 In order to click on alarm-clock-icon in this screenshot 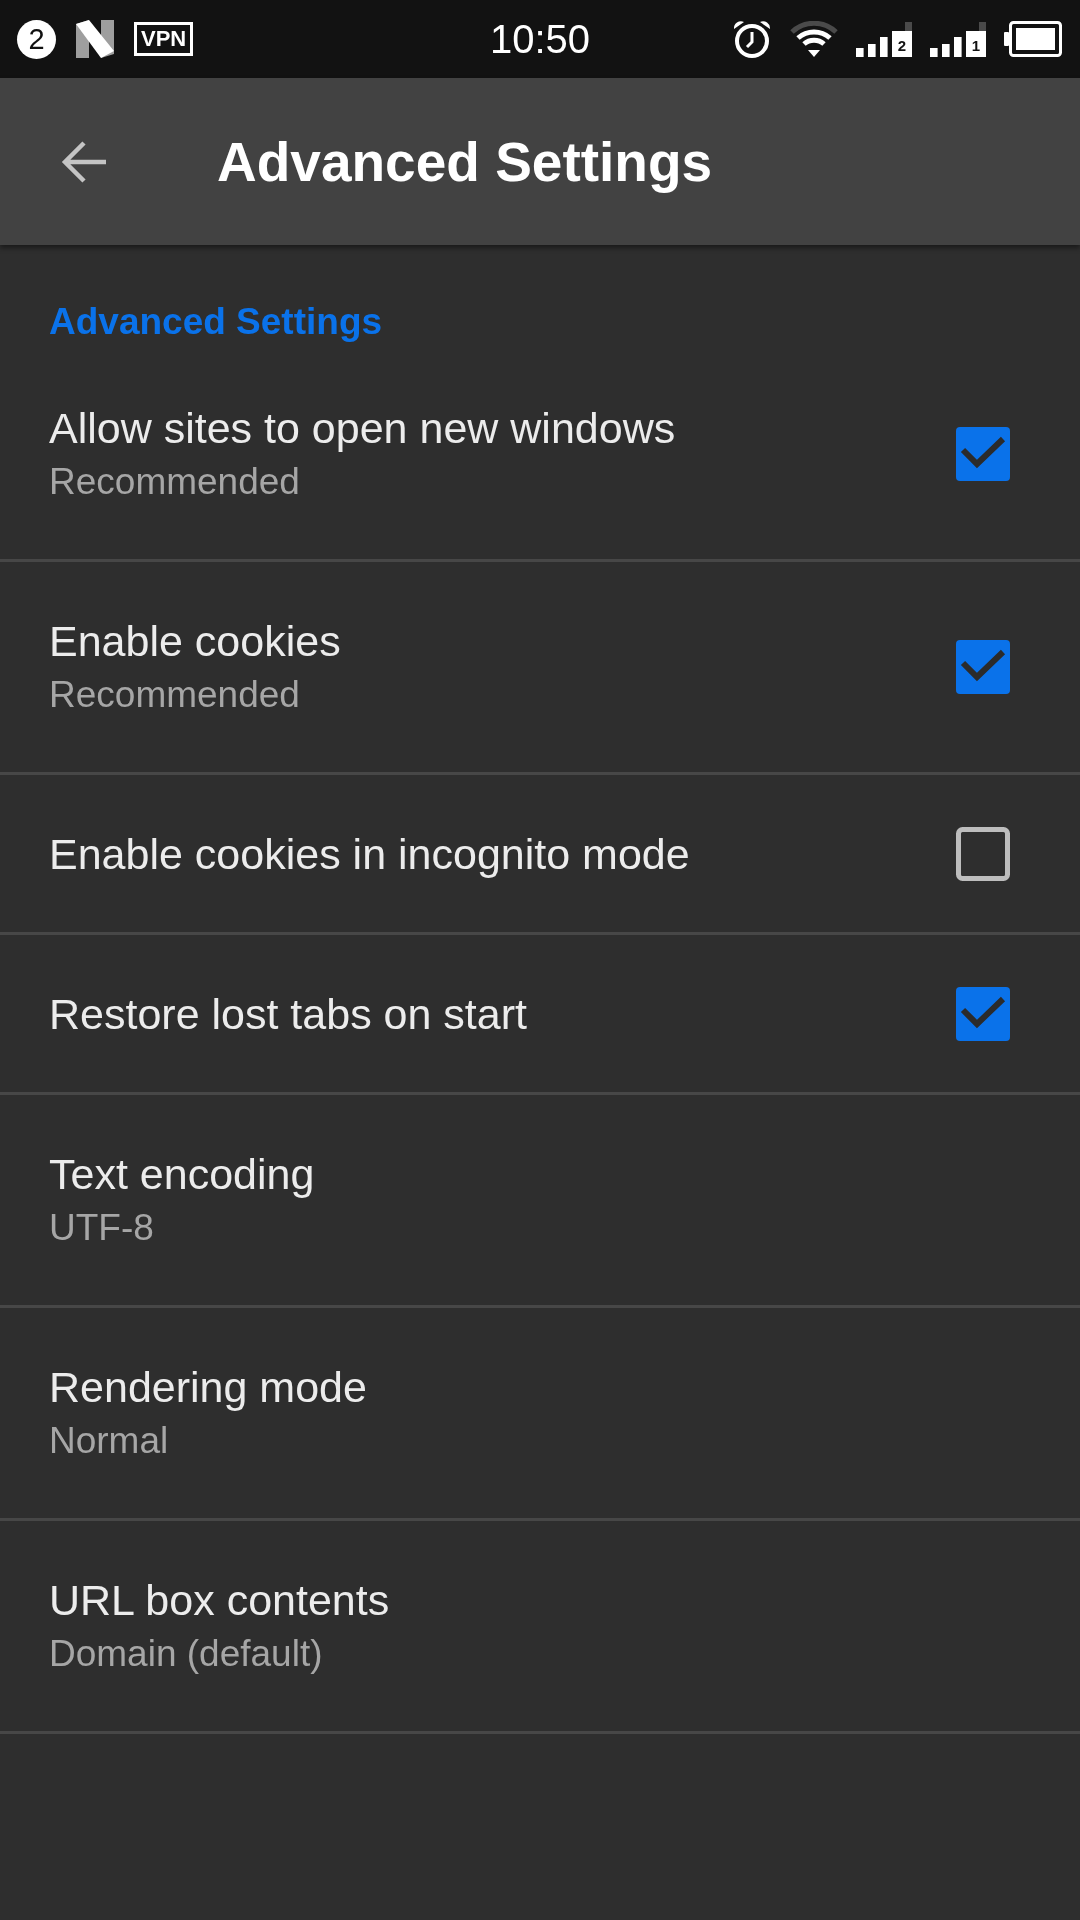, I will do `click(752, 39)`.